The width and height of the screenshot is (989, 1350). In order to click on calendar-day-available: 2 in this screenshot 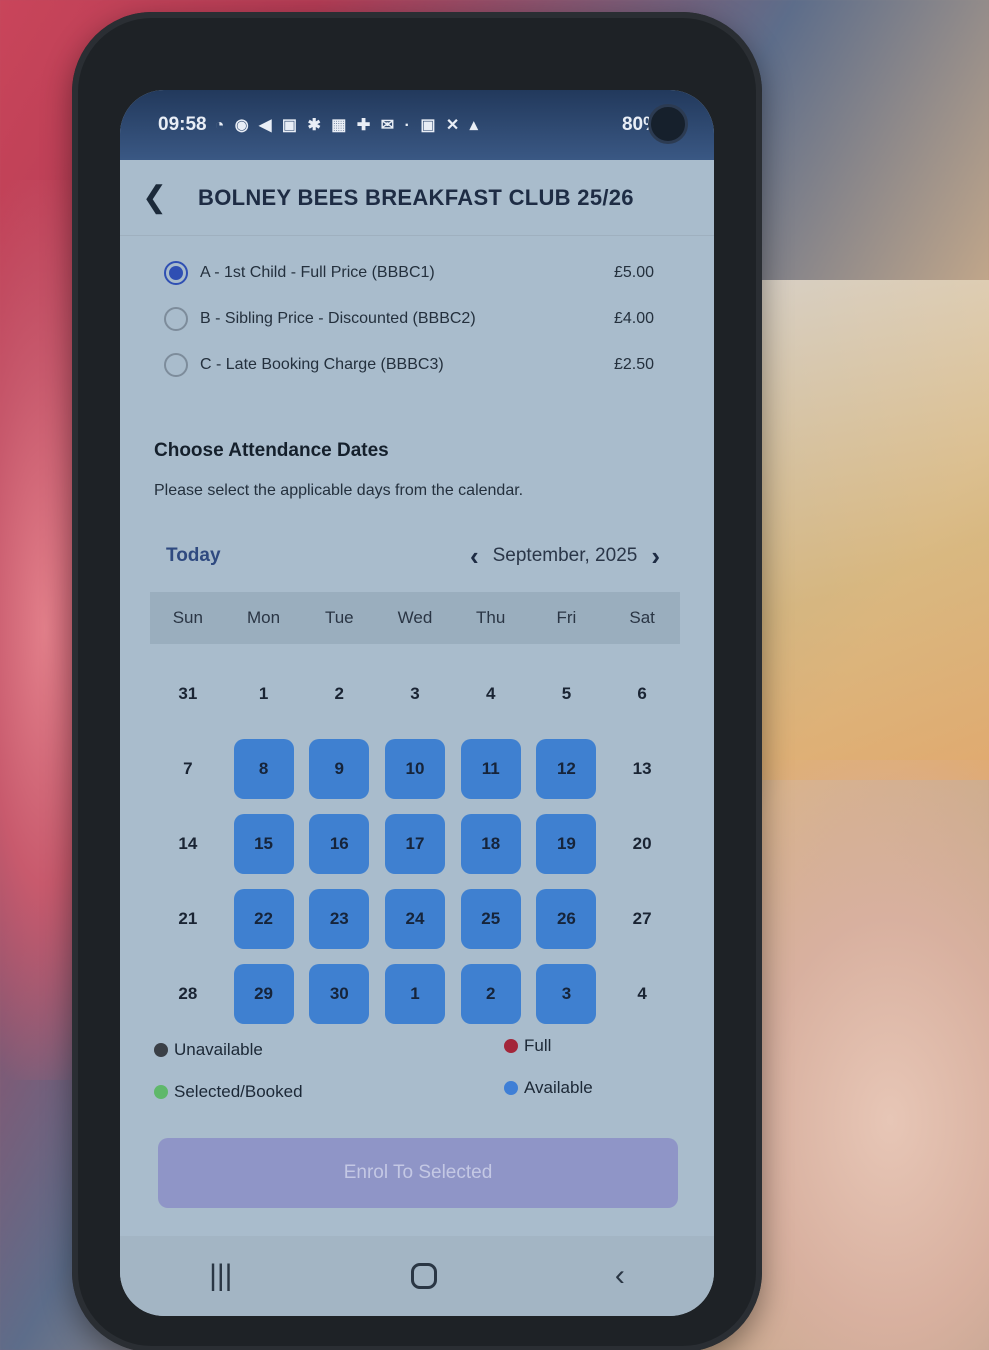, I will do `click(490, 993)`.